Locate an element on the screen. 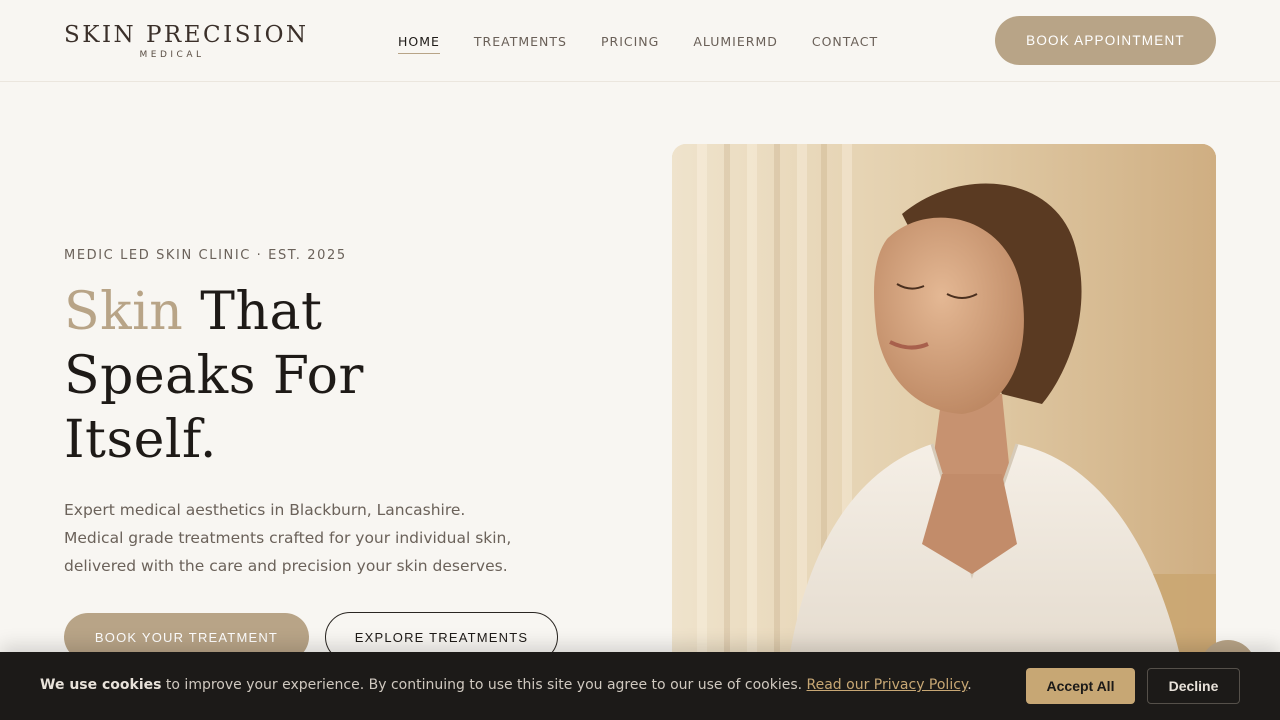  privacy-policy-link: Read our Privacy Policy is located at coordinates (887, 685).